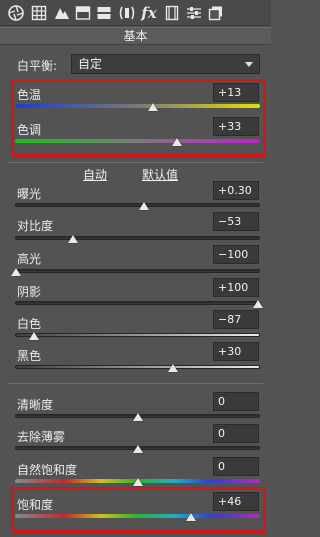 The width and height of the screenshot is (320, 537). I want to click on aperture-icon, so click(16, 13).